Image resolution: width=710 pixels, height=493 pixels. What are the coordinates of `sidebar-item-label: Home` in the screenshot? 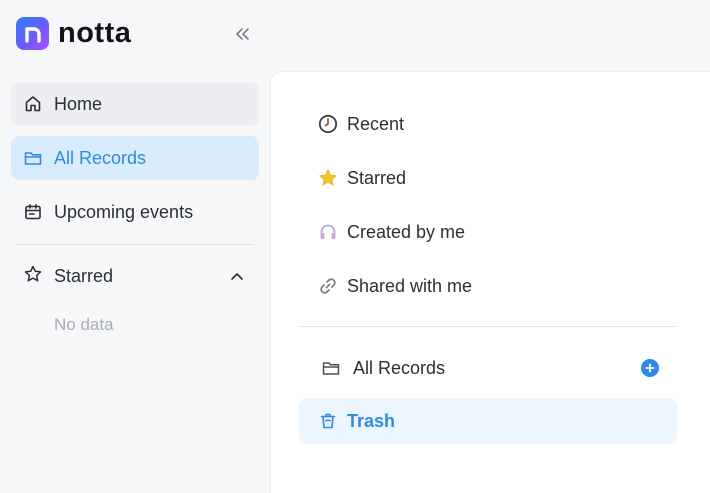 It's located at (78, 103).